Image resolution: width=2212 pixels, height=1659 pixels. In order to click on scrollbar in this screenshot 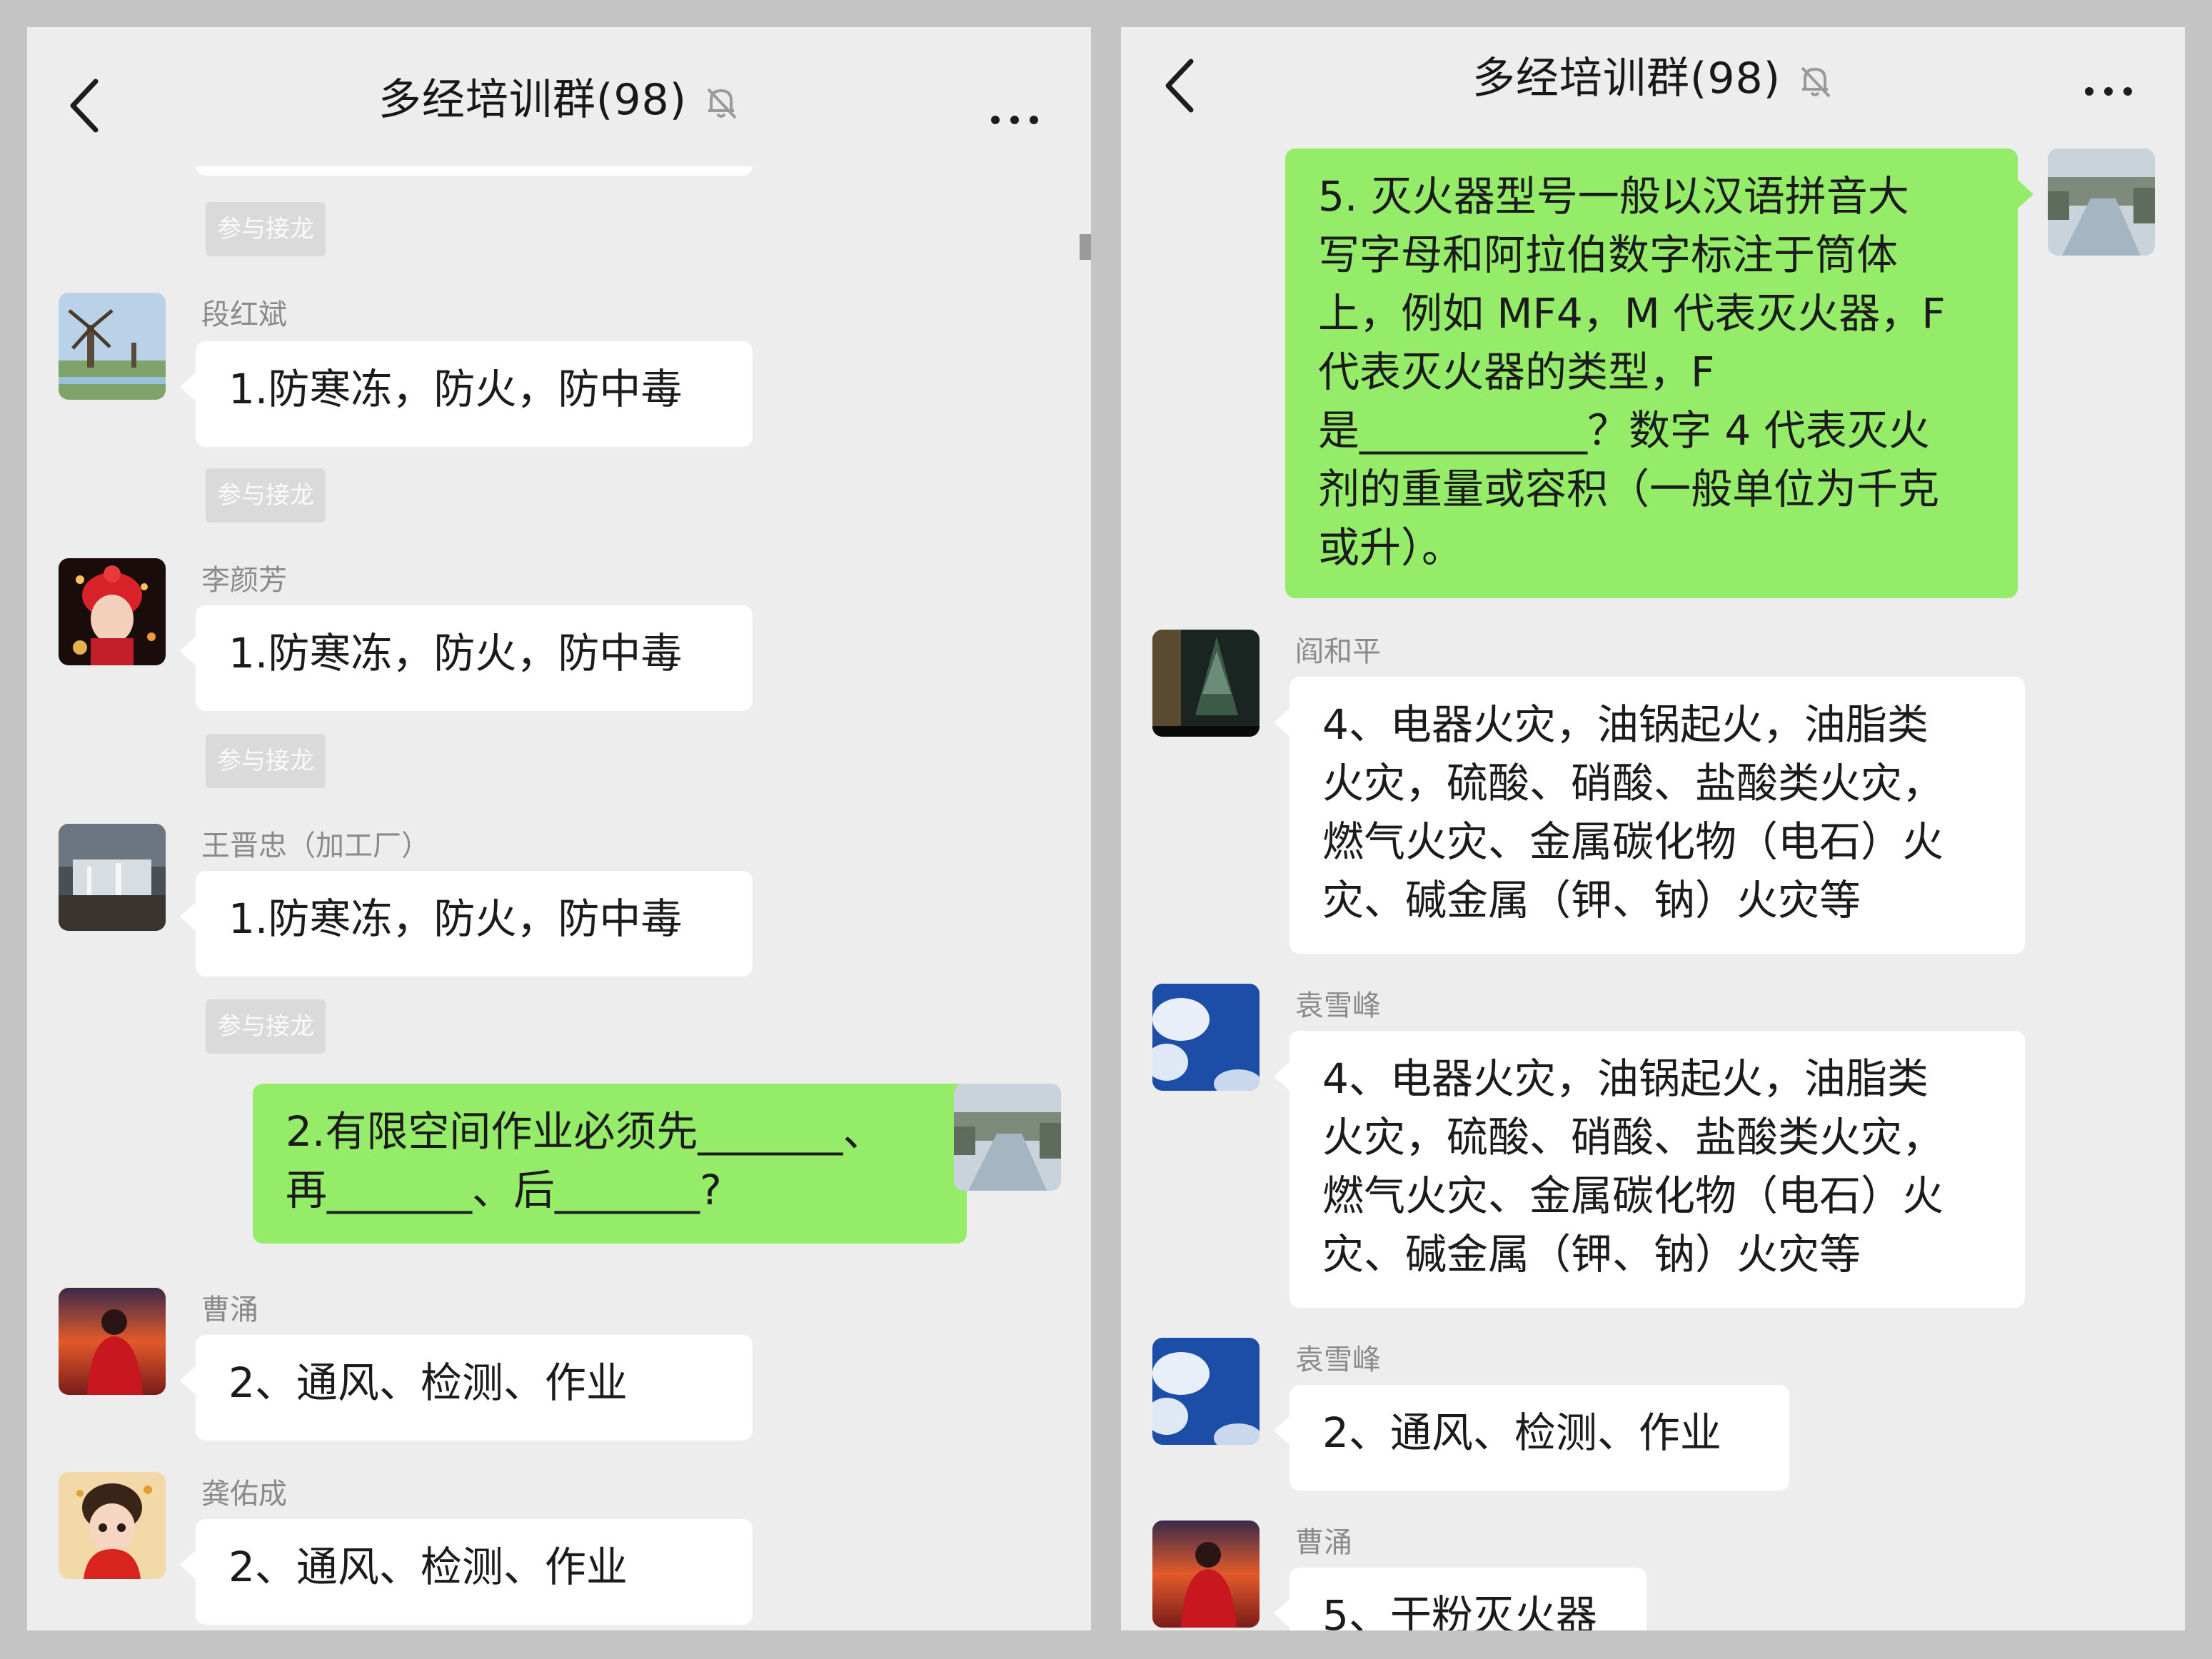, I will do `click(1085, 247)`.